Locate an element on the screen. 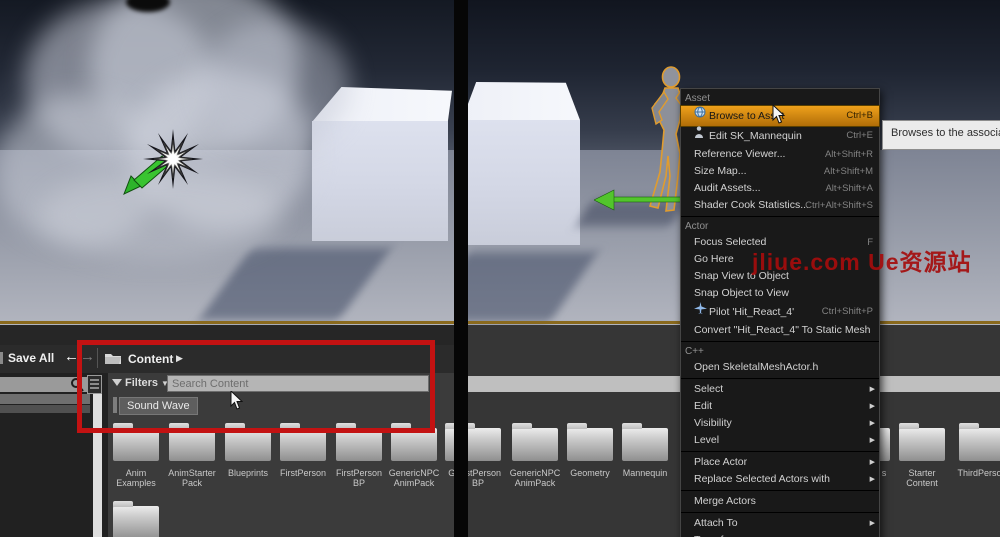  menu-item-label: Replace Selected Actors with is located at coordinates (762, 479).